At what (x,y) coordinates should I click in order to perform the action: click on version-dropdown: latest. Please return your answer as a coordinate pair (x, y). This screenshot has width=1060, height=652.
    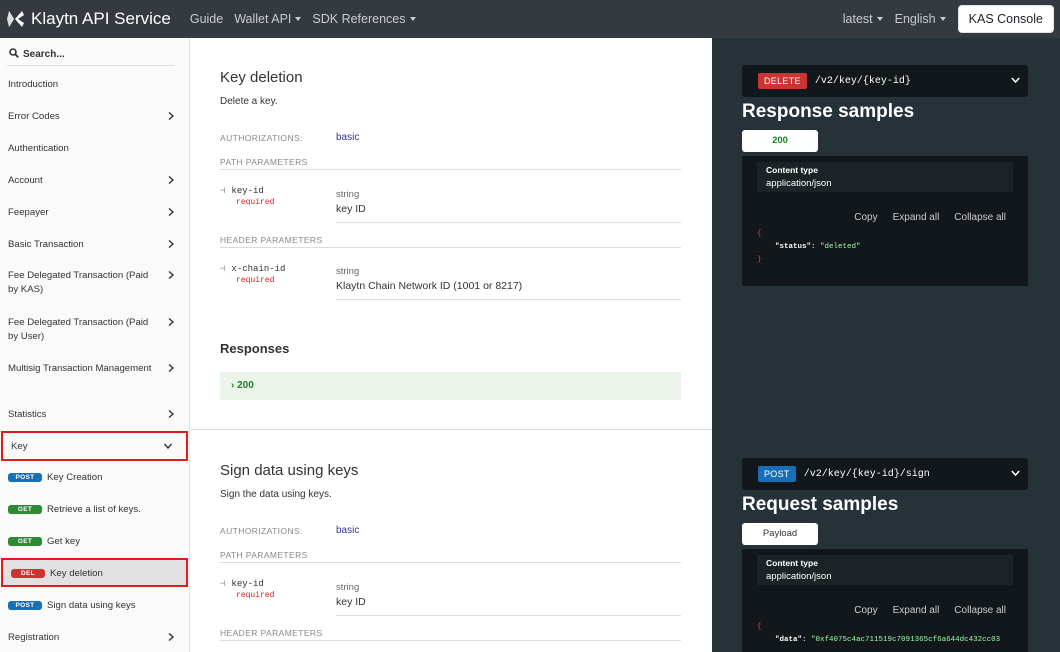
    Looking at the image, I should click on (863, 19).